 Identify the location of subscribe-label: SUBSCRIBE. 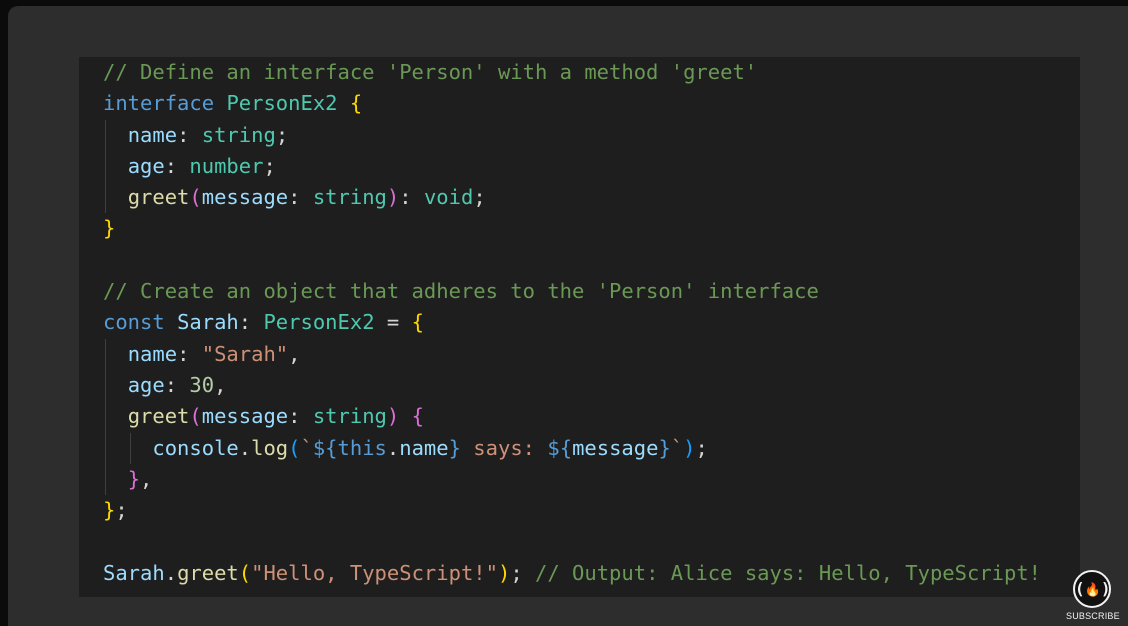
(1093, 616).